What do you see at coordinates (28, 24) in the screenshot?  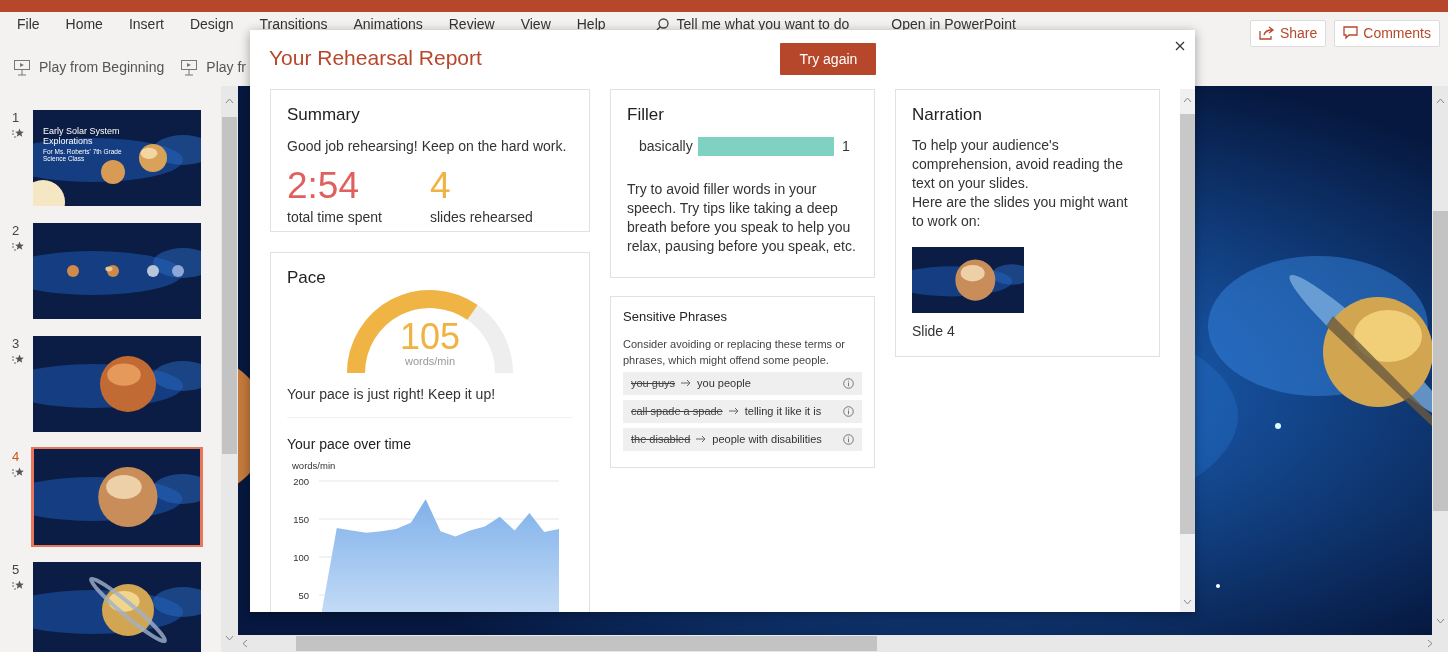 I see `ribbon-tab: File` at bounding box center [28, 24].